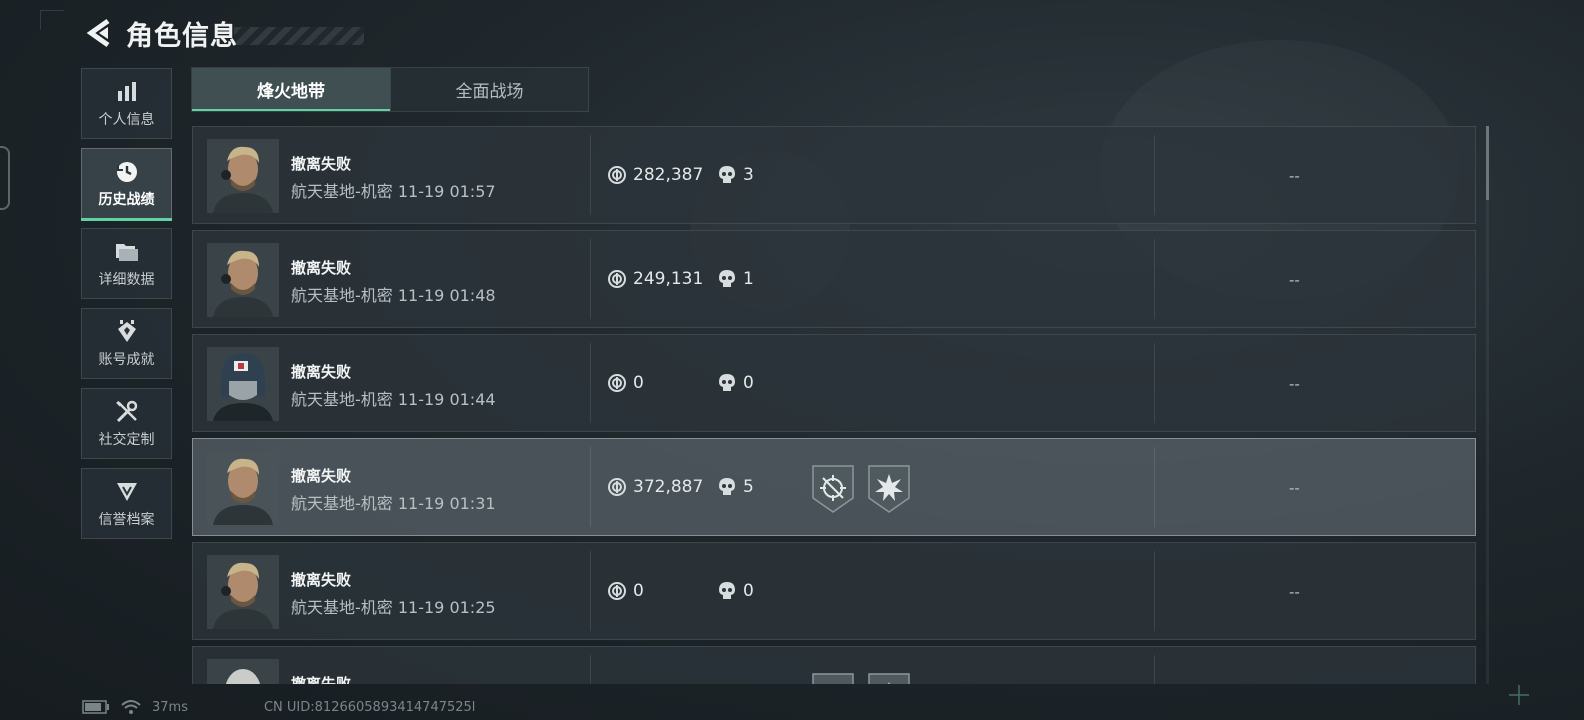 This screenshot has height=720, width=1584. I want to click on kill-count: 3, so click(735, 175).